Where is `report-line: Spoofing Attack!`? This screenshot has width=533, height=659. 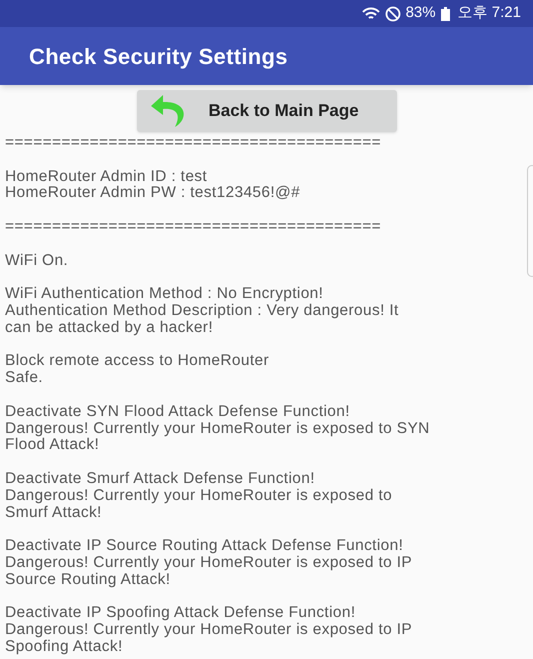 report-line: Spoofing Attack! is located at coordinates (64, 647).